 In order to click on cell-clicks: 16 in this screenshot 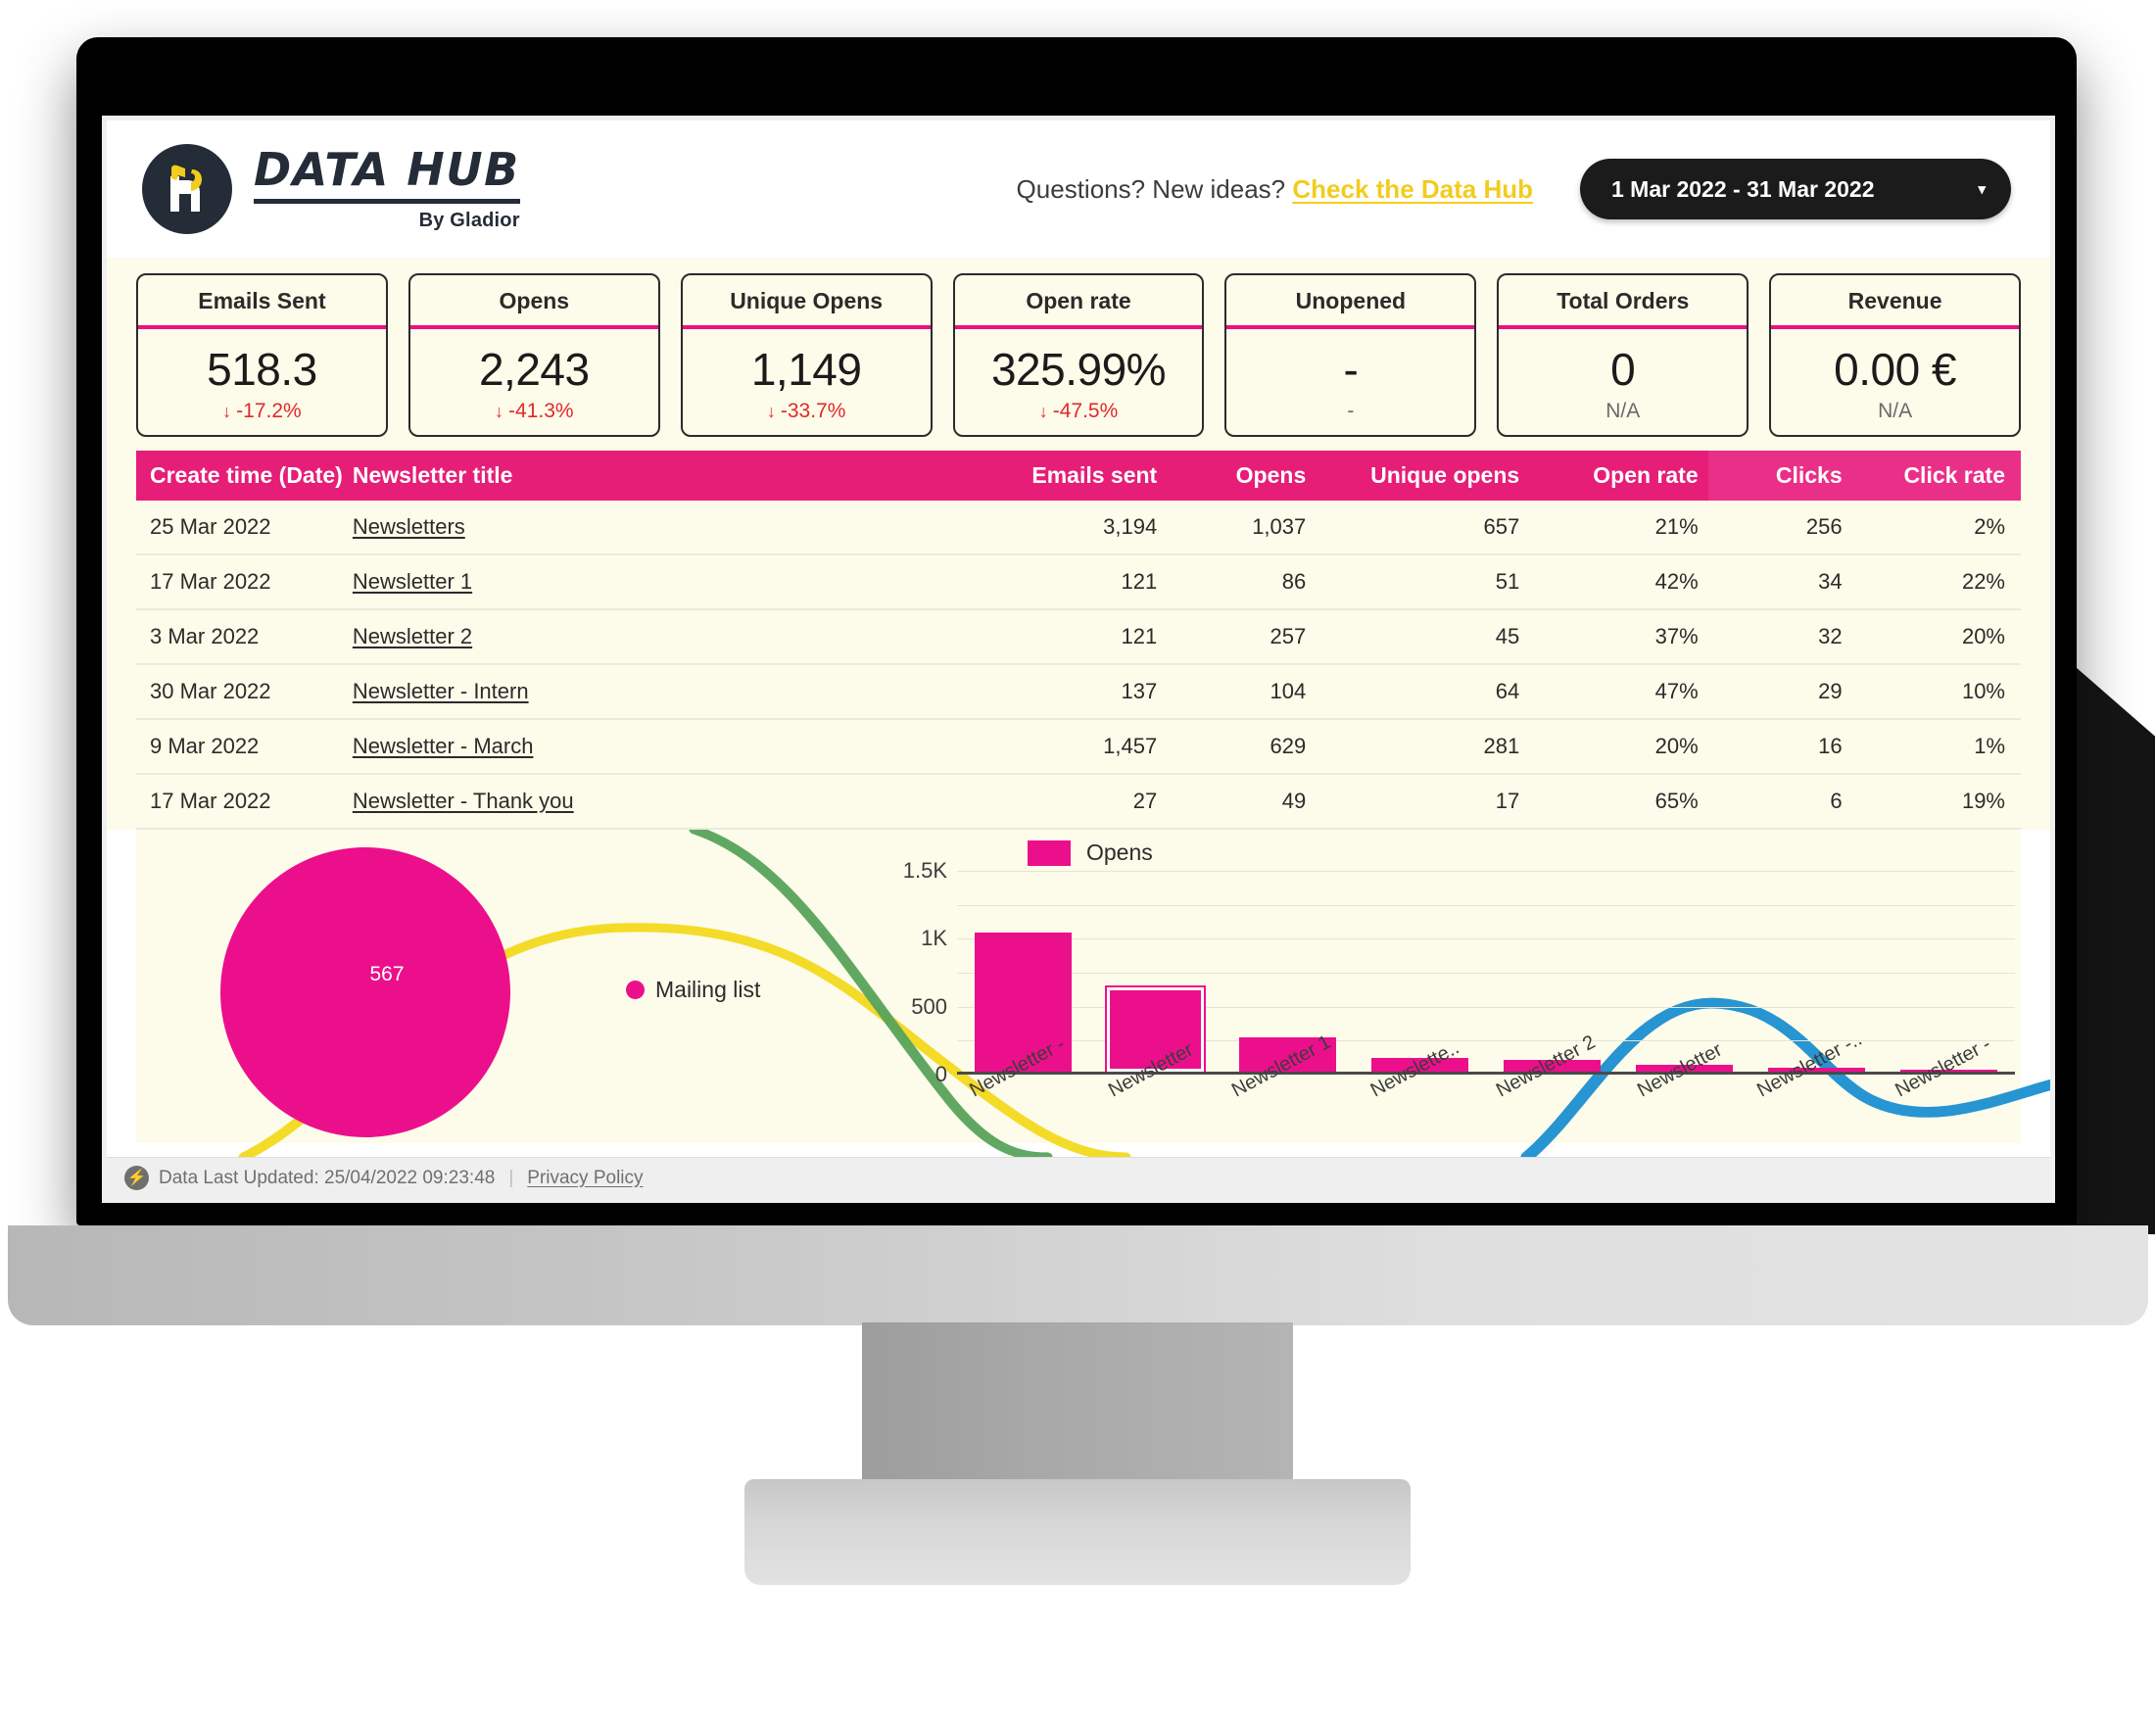, I will do `click(1780, 747)`.